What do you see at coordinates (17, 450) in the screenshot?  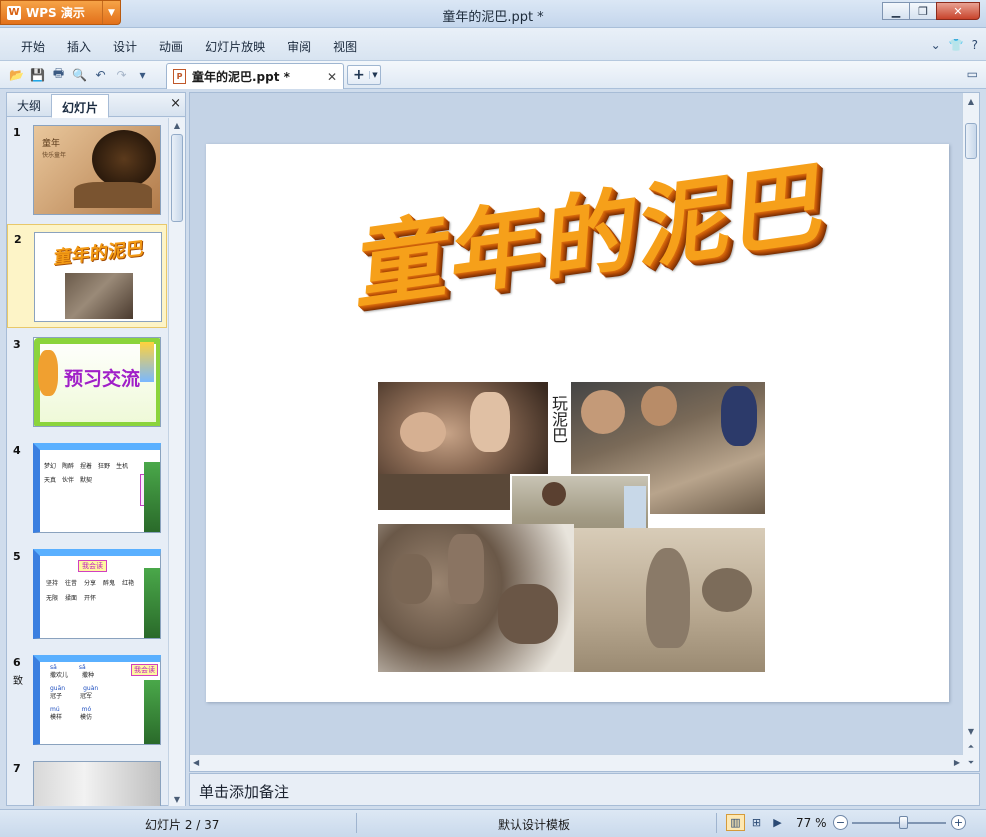 I see `thumbnail-number: 4` at bounding box center [17, 450].